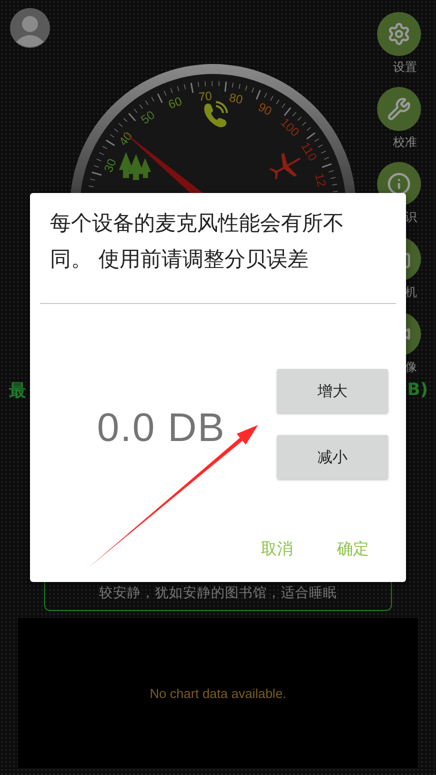 The width and height of the screenshot is (436, 775). Describe the element at coordinates (161, 428) in the screenshot. I see `db-value: 0.0 DB` at that location.